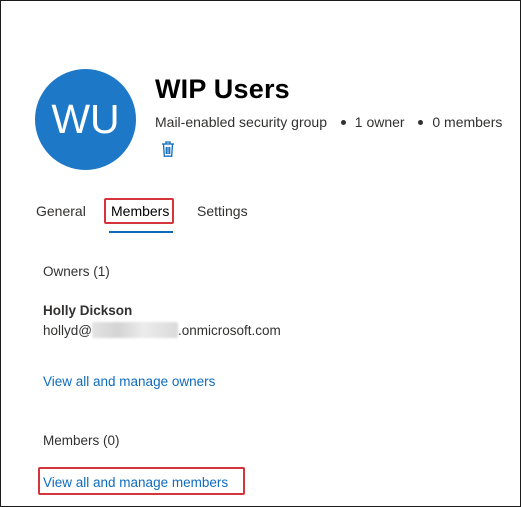 The image size is (521, 507). I want to click on manage-owners-link: View all and manage owners, so click(129, 381).